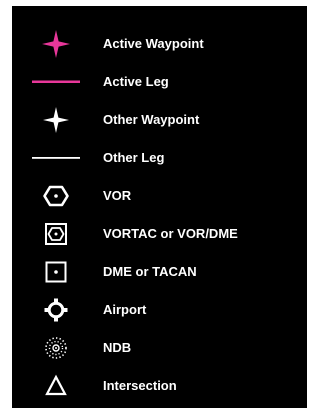  I want to click on legend-label: Other Leg, so click(134, 157).